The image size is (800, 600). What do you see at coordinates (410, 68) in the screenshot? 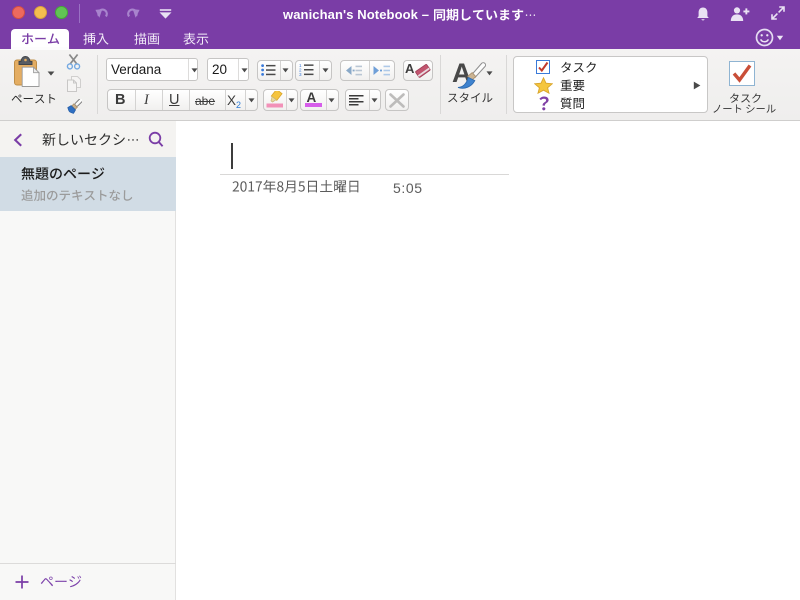
I see `svg-text: A` at bounding box center [410, 68].